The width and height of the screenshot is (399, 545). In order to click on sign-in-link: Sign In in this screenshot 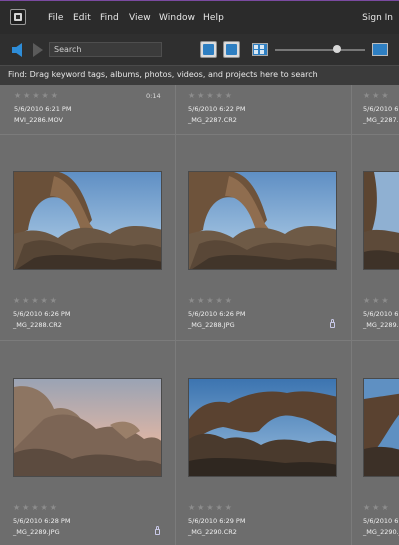, I will do `click(377, 18)`.